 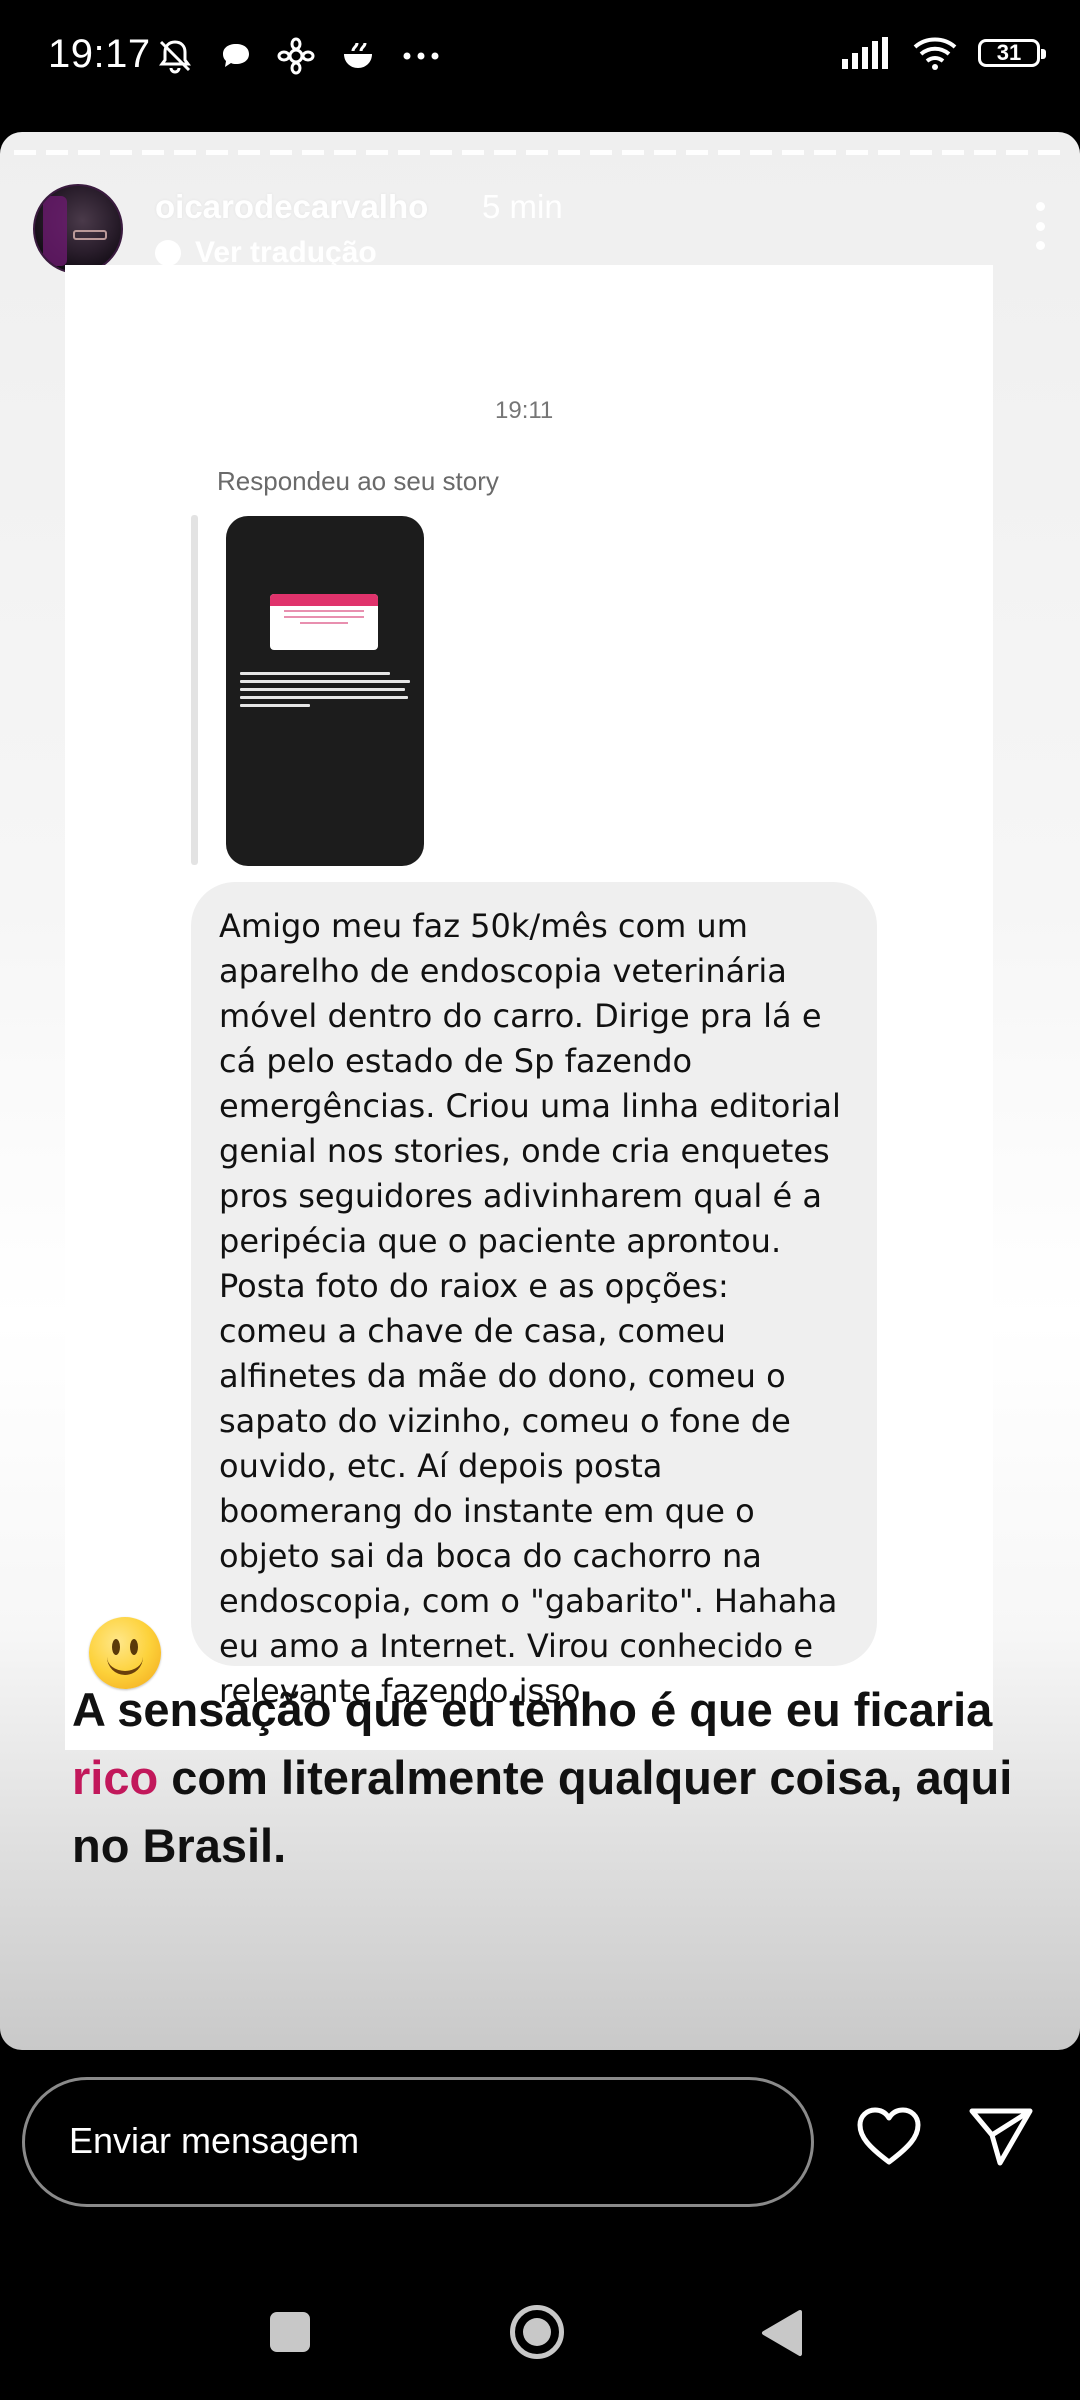 I want to click on story-thumbnail, so click(x=325, y=691).